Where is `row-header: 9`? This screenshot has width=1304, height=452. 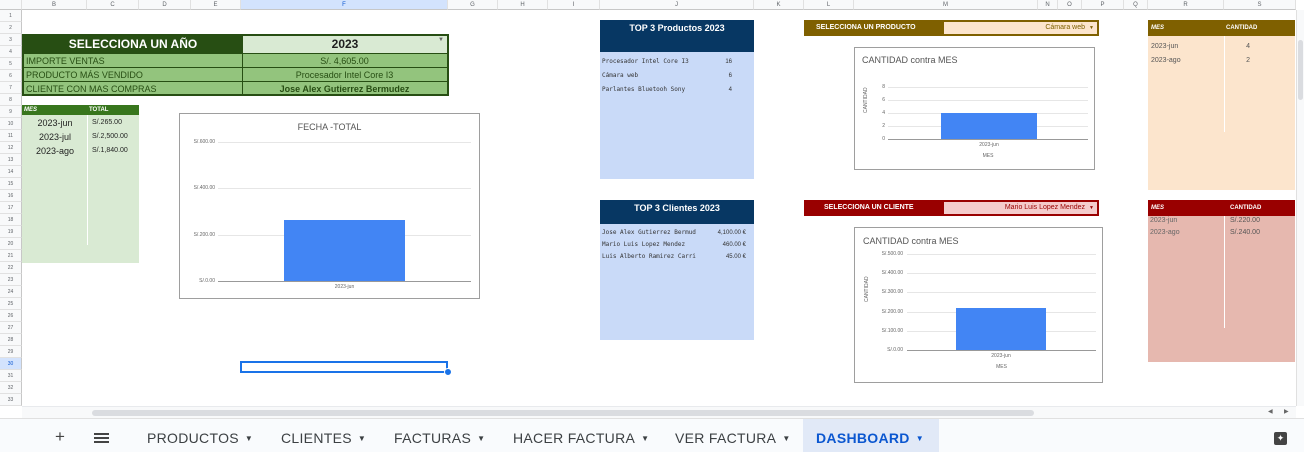
row-header: 9 is located at coordinates (11, 112).